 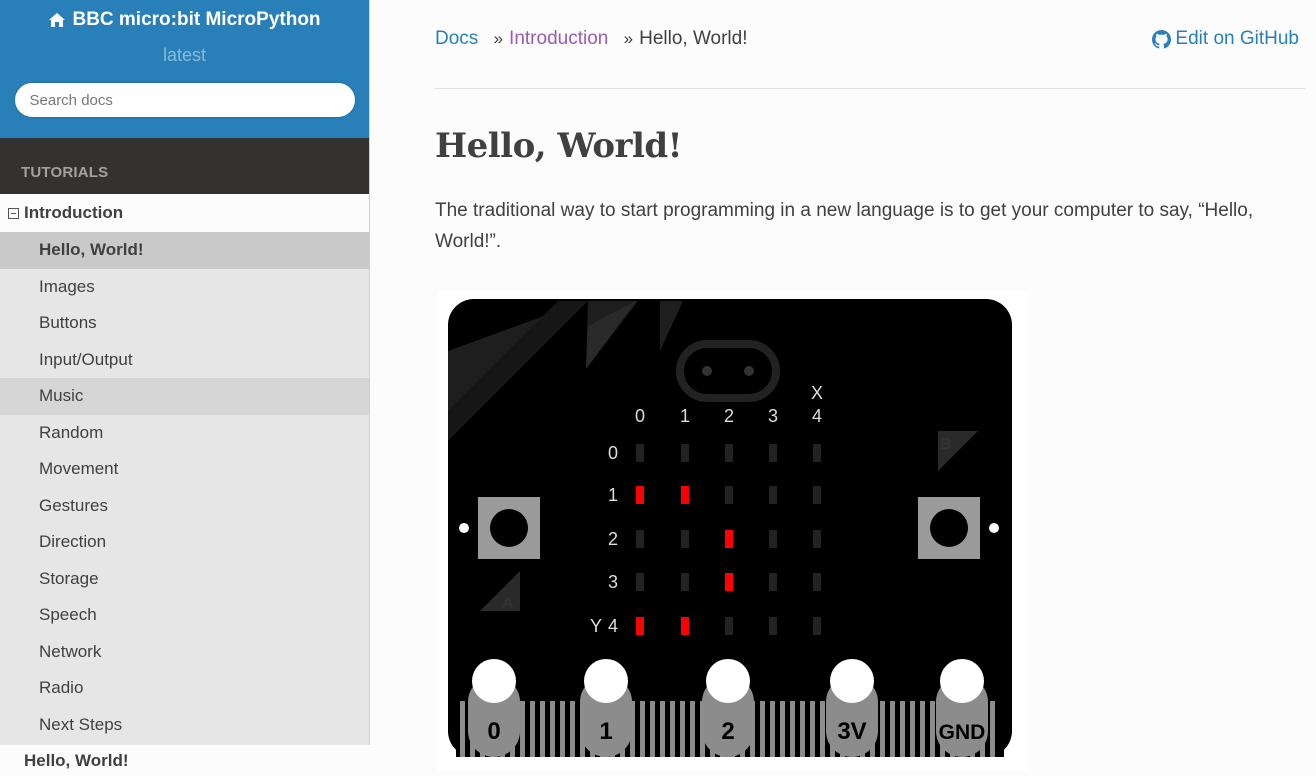 What do you see at coordinates (508, 603) in the screenshot?
I see `button-a-label: A` at bounding box center [508, 603].